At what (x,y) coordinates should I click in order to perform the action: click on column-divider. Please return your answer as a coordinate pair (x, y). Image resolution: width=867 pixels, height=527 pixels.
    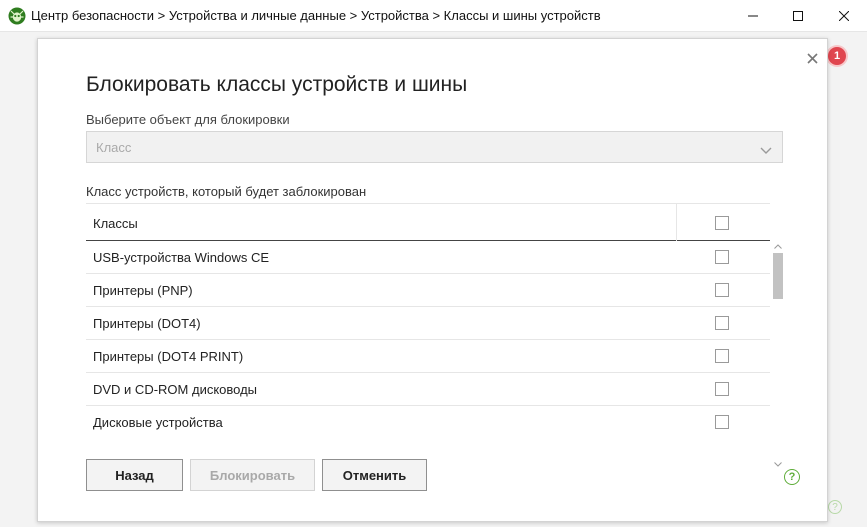
    Looking at the image, I should click on (676, 222).